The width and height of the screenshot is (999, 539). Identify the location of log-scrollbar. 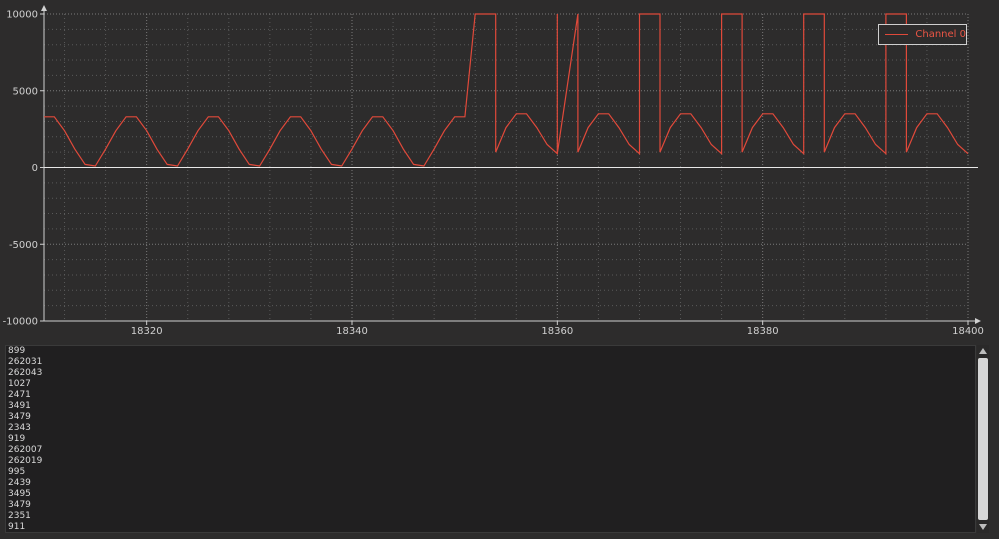
(983, 439).